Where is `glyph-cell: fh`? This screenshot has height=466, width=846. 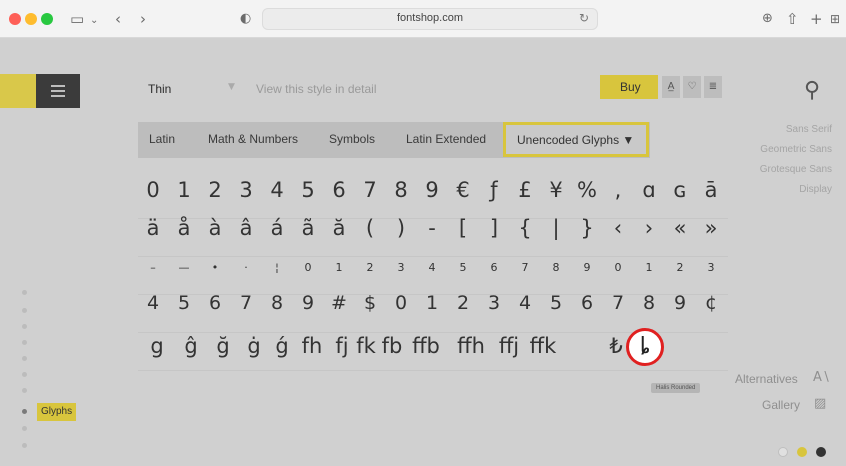
glyph-cell: fh is located at coordinates (312, 346).